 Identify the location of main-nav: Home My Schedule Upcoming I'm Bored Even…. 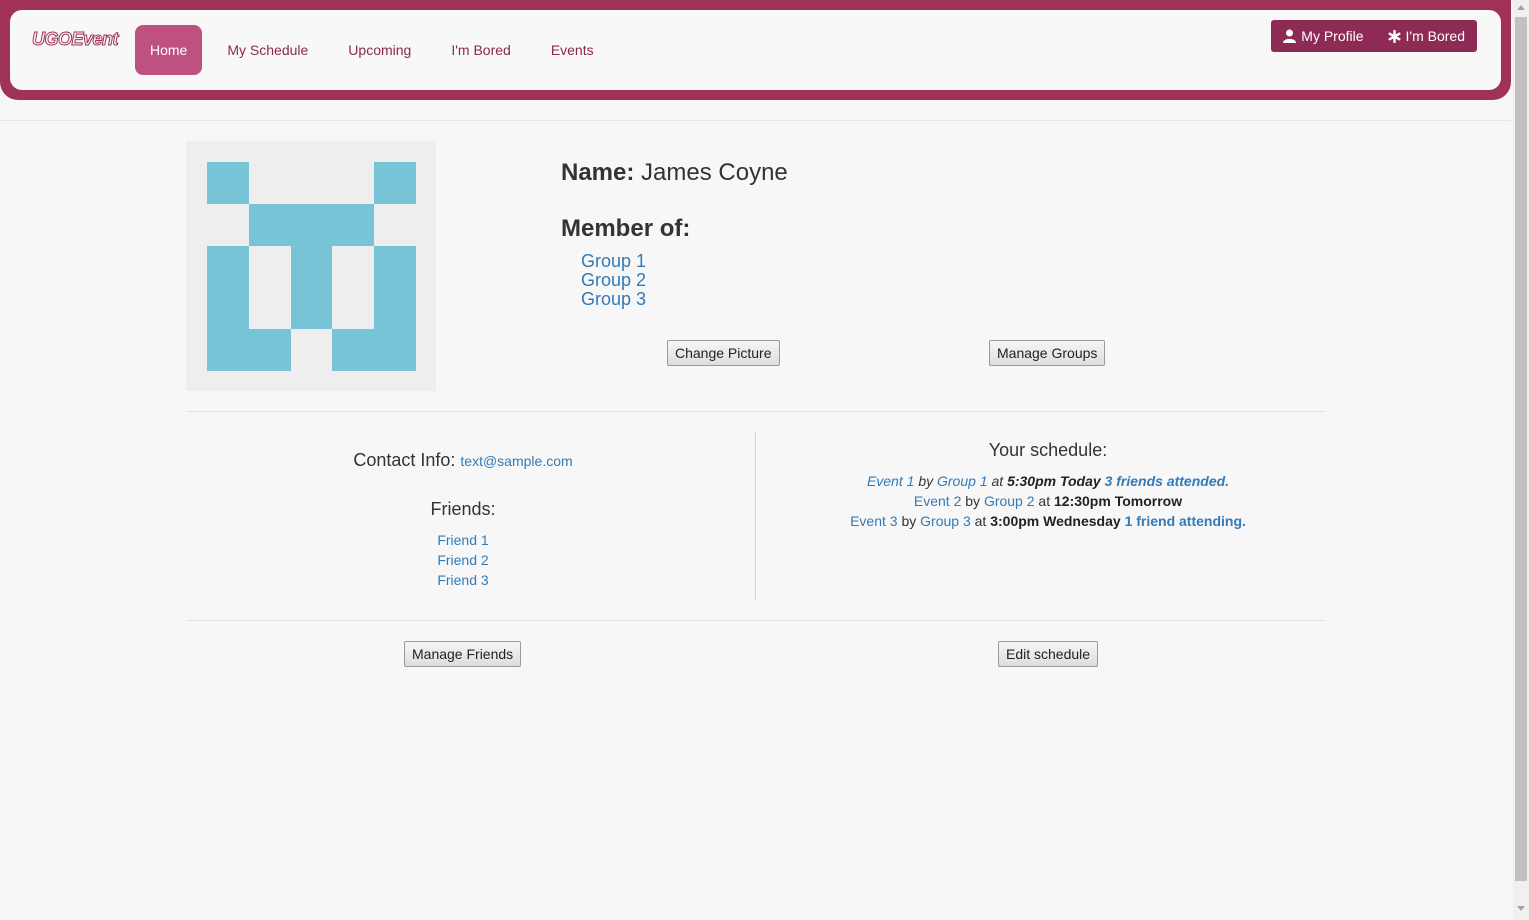
(377, 50).